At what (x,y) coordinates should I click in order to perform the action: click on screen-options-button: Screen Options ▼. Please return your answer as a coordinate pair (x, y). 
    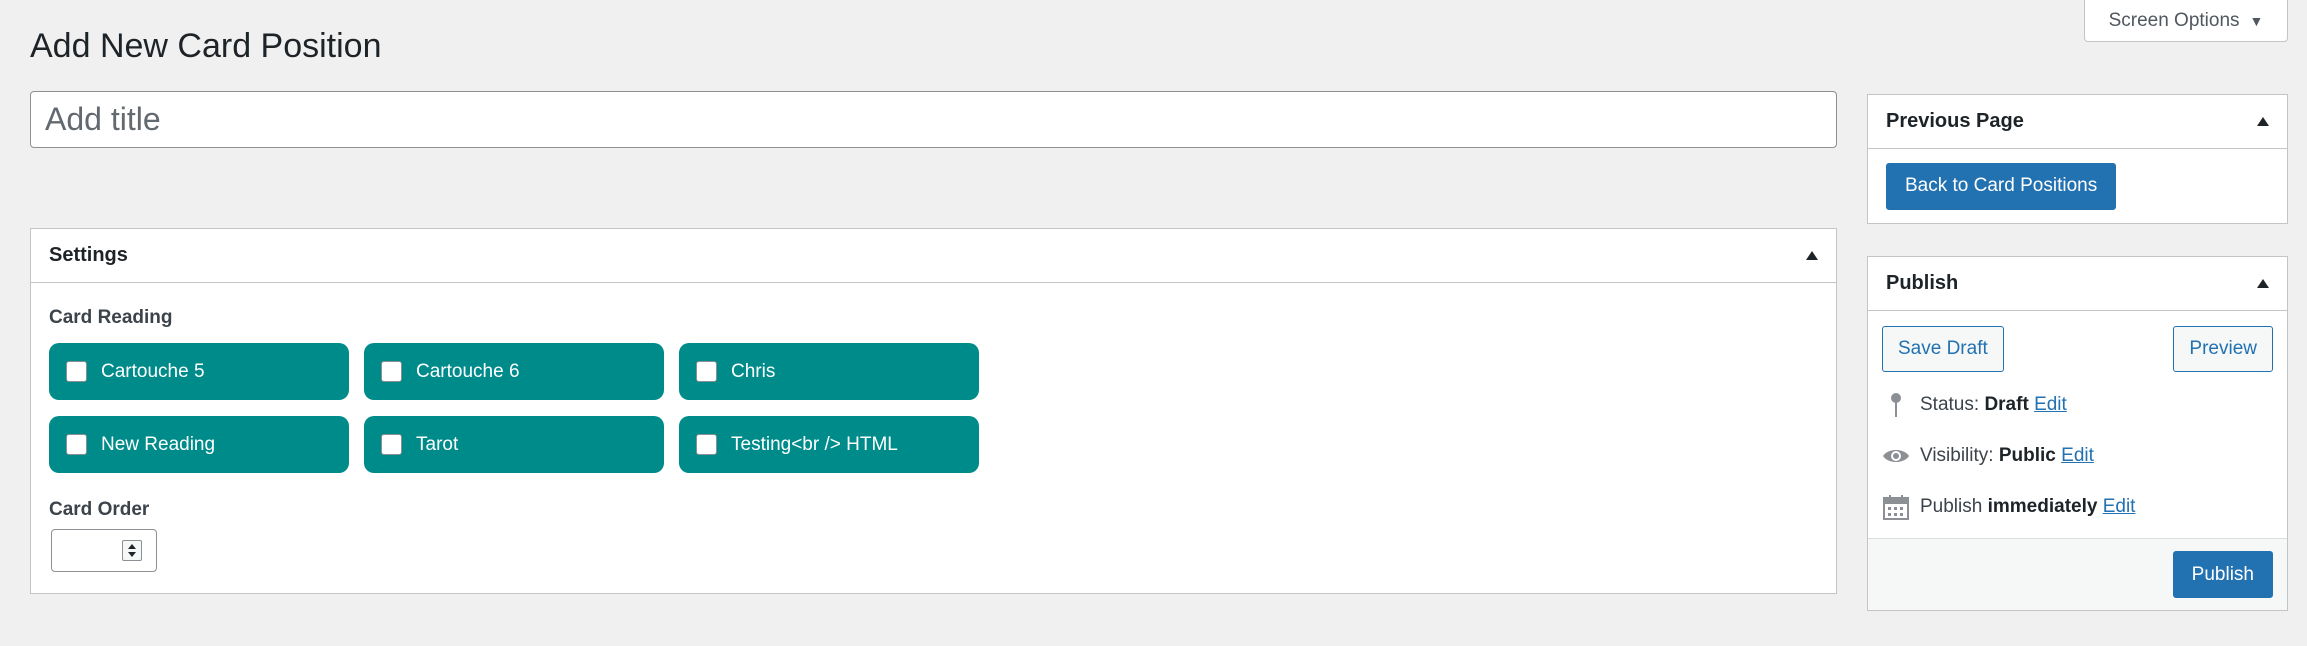
    Looking at the image, I should click on (2186, 21).